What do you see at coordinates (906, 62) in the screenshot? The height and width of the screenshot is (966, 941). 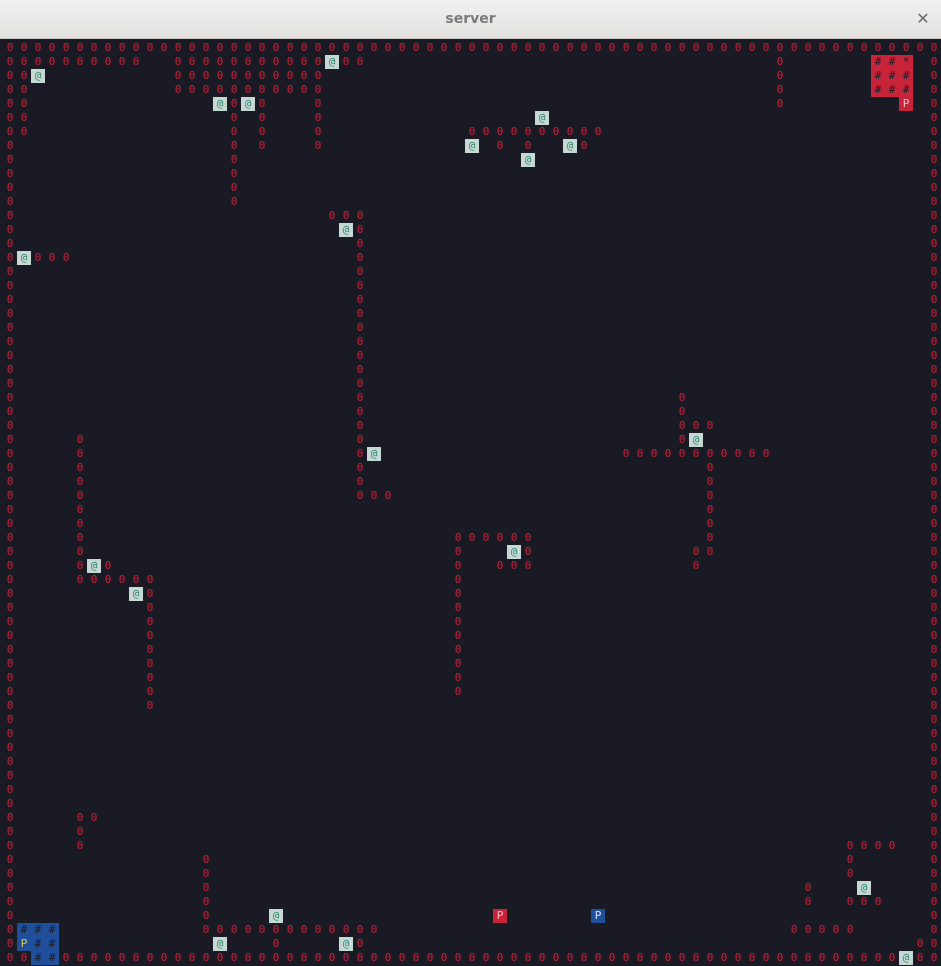 I see `red-flag: *` at bounding box center [906, 62].